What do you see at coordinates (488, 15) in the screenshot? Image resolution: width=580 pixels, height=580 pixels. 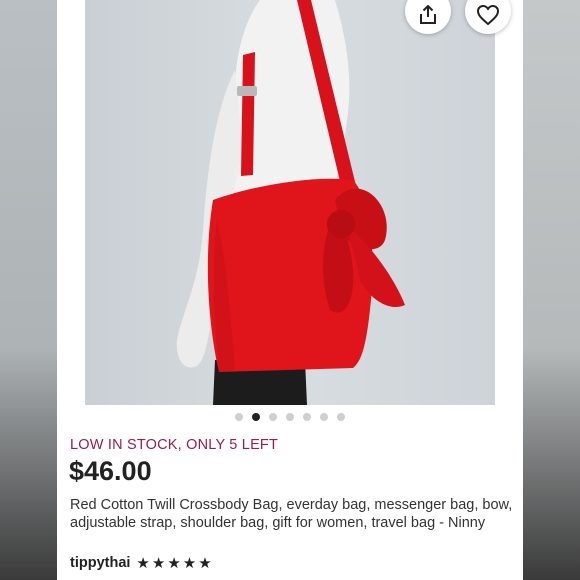 I see `heart-icon` at bounding box center [488, 15].